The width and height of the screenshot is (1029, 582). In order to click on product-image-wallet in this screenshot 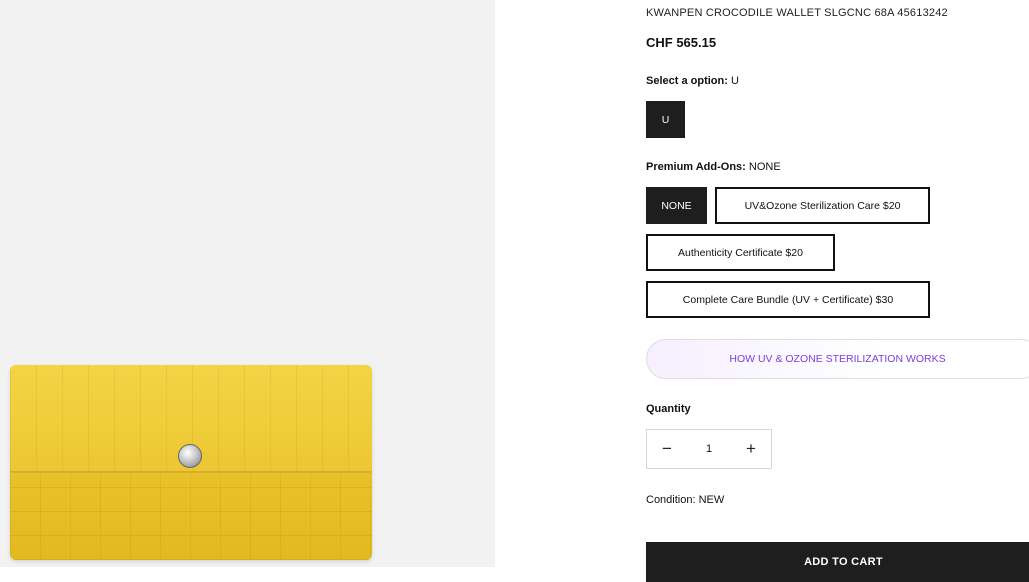, I will do `click(191, 462)`.